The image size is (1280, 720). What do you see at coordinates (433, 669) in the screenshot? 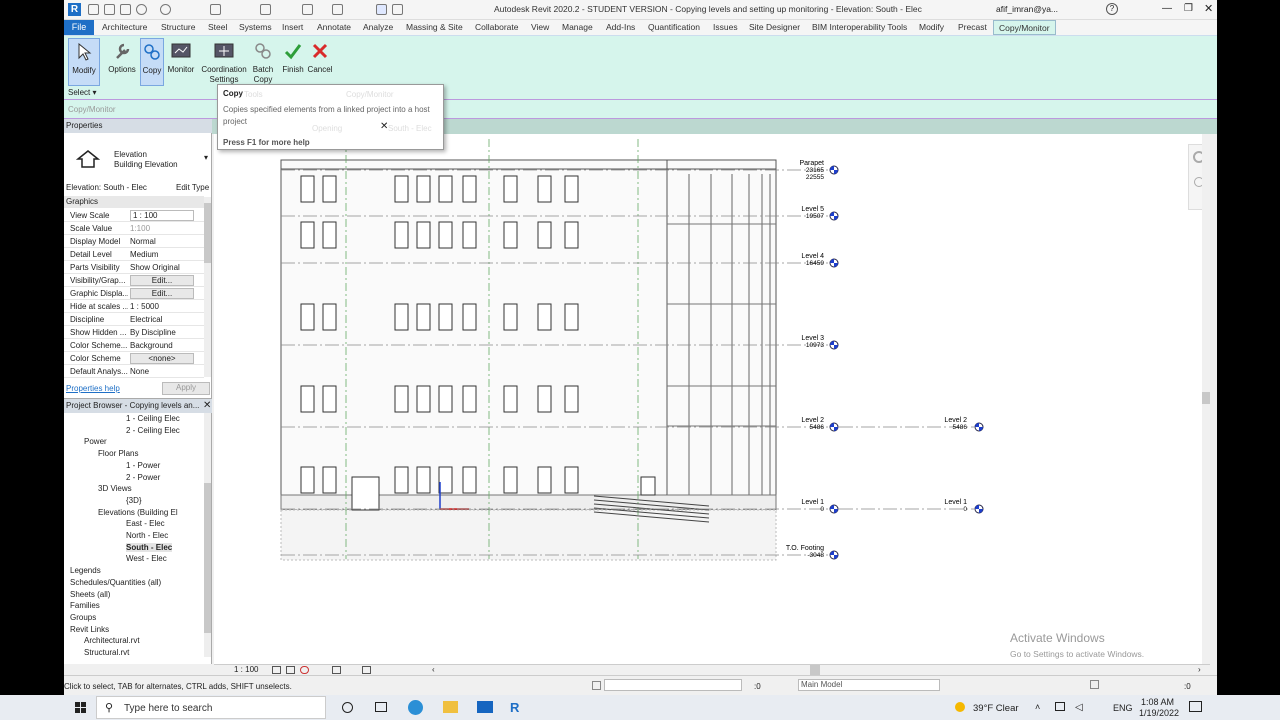
I see `scroll-left-icon: ‹` at bounding box center [433, 669].